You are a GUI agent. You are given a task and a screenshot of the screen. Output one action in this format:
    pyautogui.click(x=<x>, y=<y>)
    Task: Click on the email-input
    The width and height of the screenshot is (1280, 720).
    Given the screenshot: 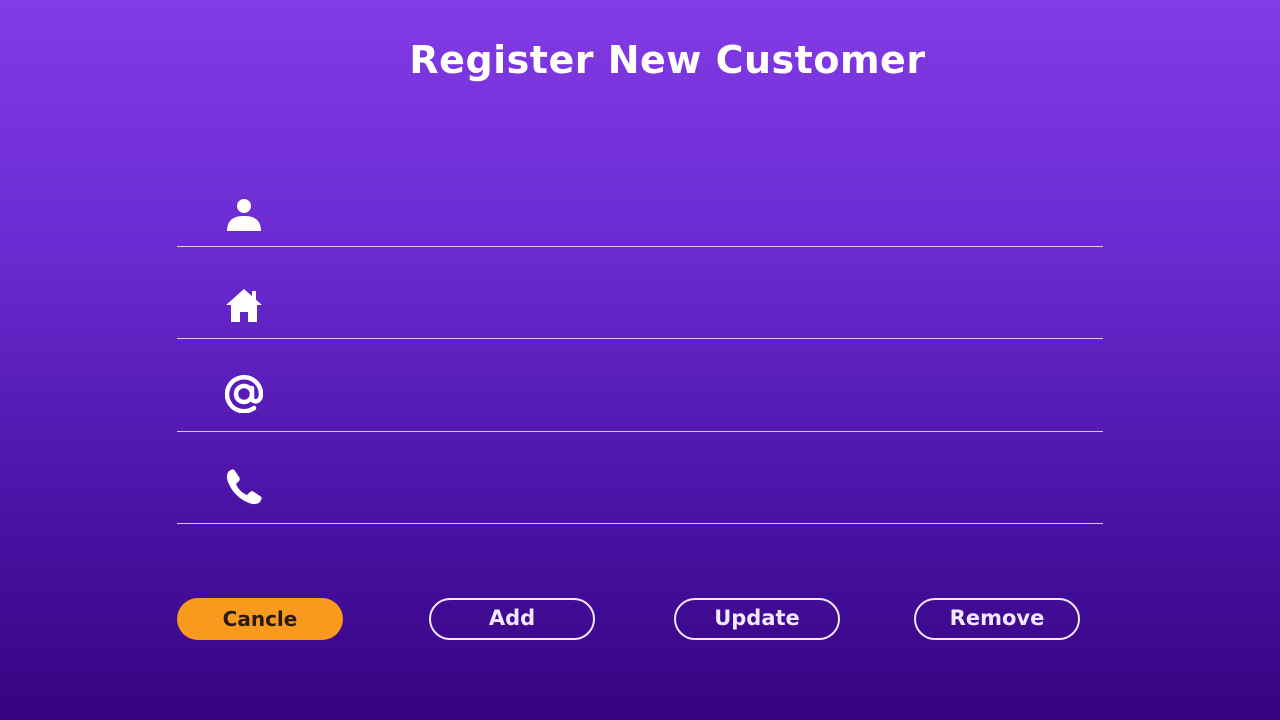 What is the action you would take?
    pyautogui.click(x=689, y=402)
    